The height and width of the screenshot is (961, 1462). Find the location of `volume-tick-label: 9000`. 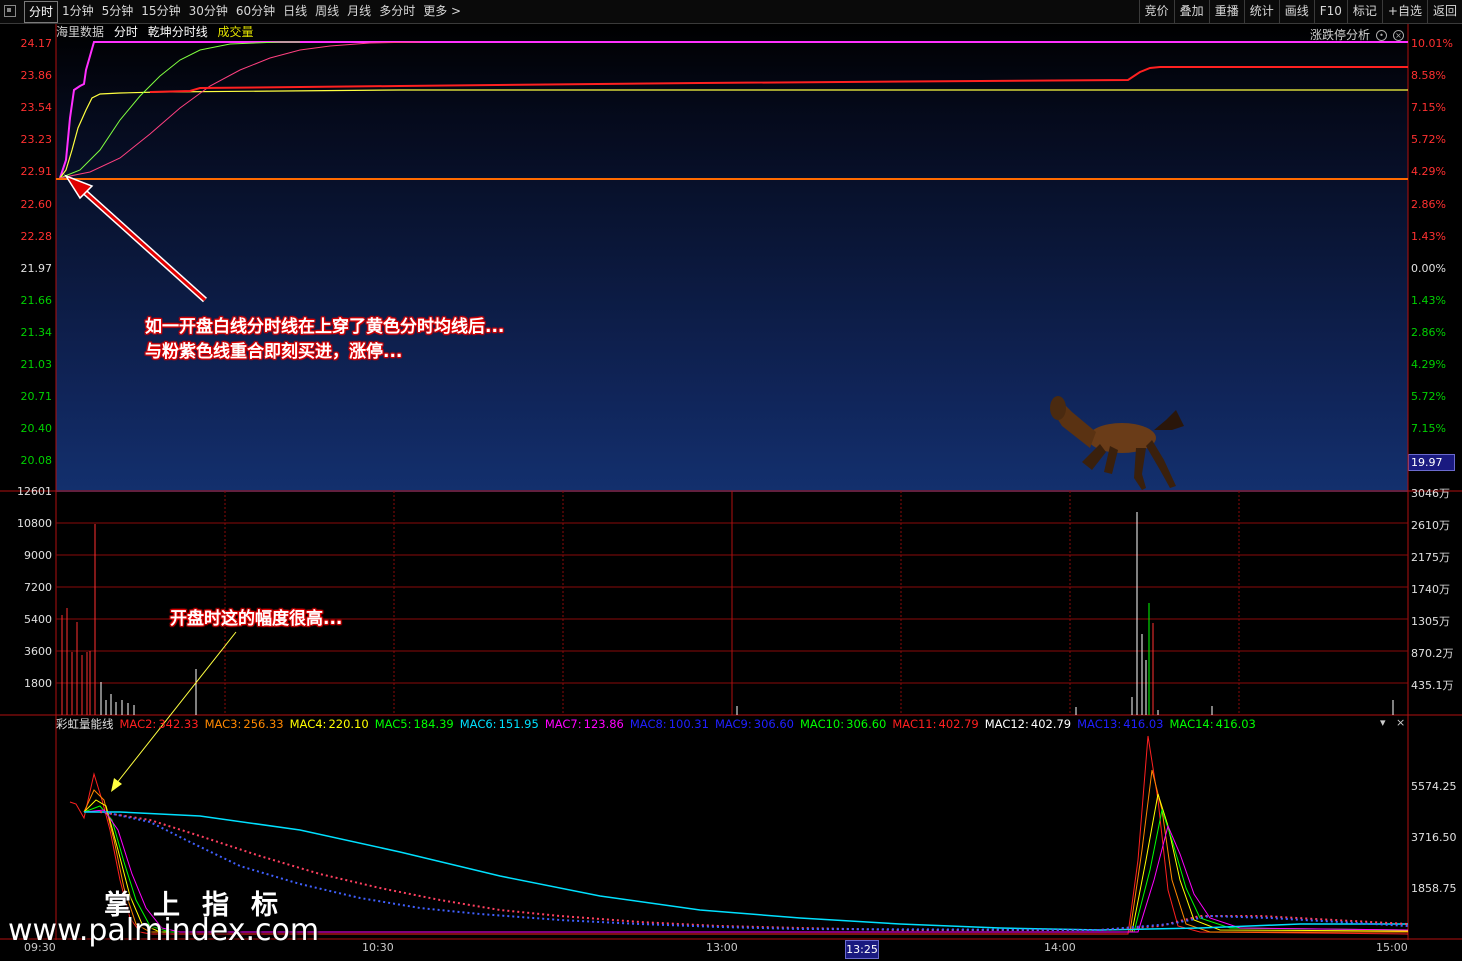

volume-tick-label: 9000 is located at coordinates (38, 555).